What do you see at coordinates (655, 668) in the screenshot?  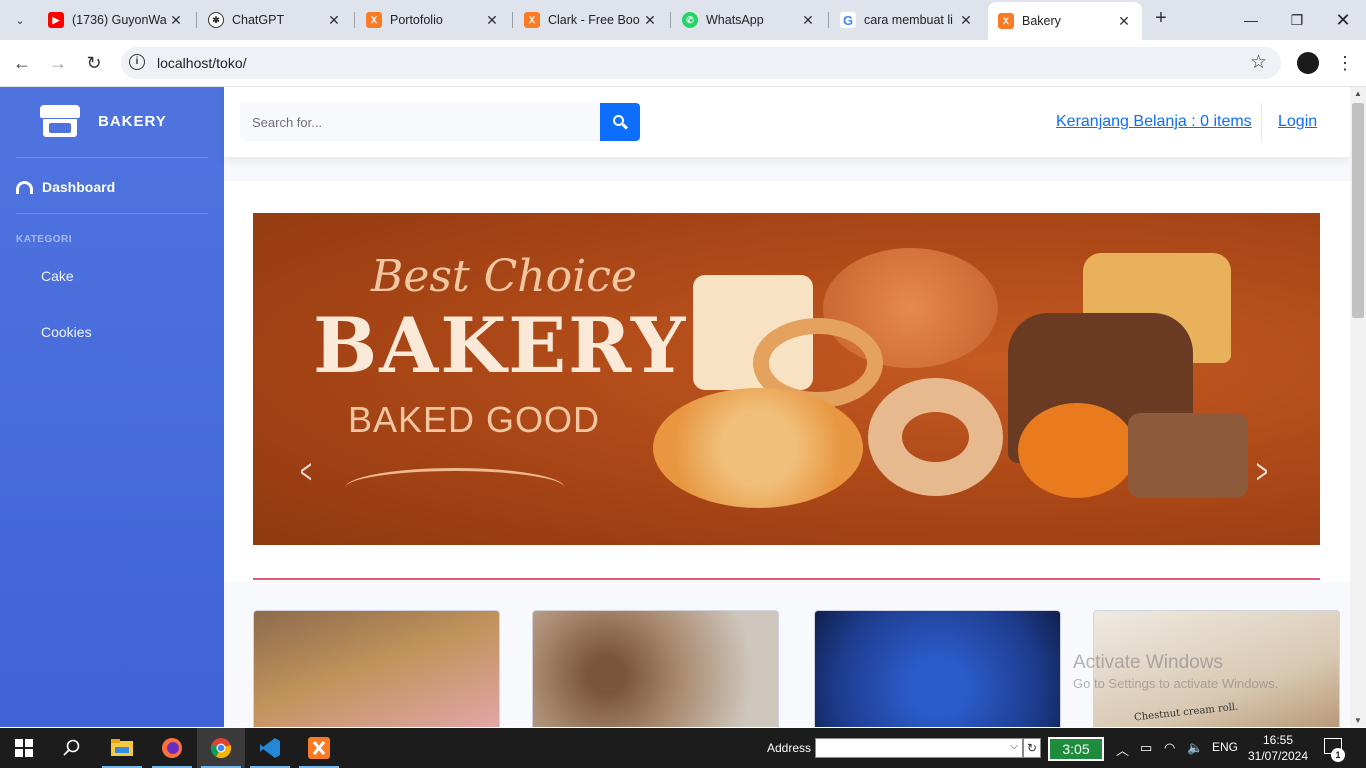 I see `product-card-bear-cookies` at bounding box center [655, 668].